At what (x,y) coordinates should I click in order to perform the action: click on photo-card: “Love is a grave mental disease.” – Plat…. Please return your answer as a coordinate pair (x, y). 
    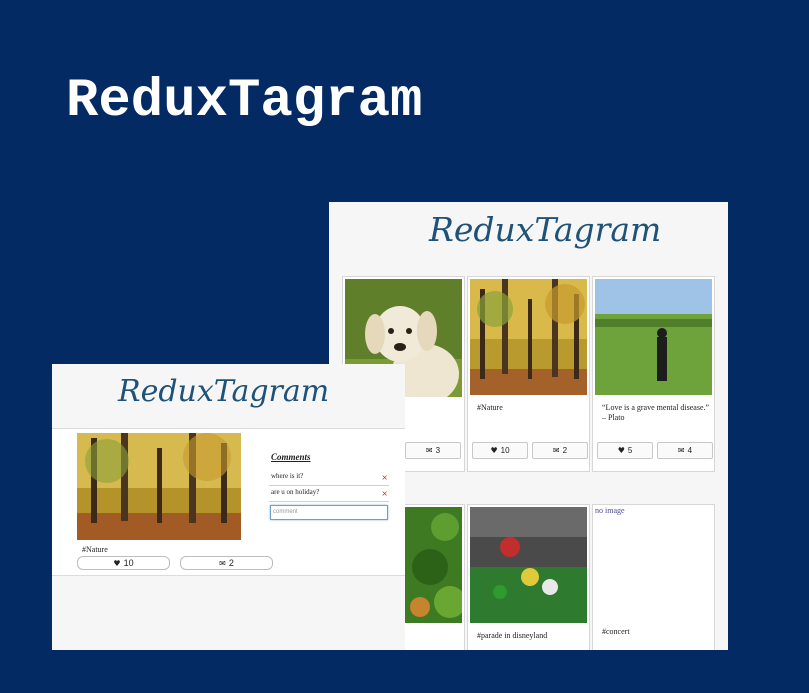
    Looking at the image, I should click on (653, 374).